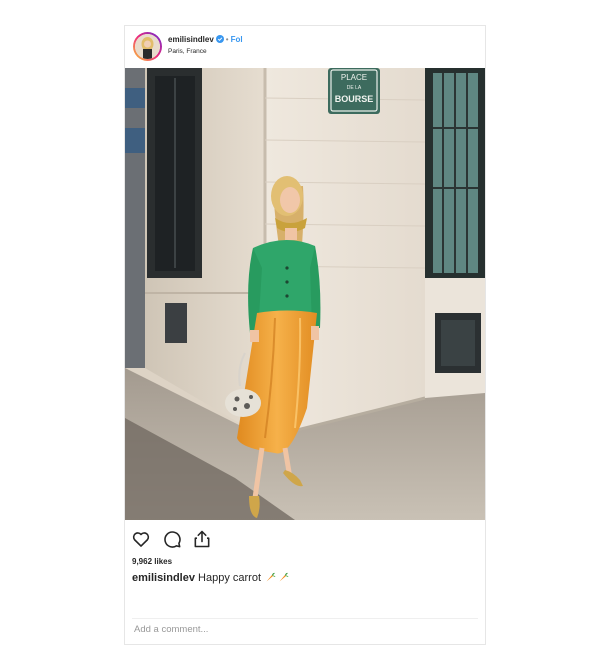 The height and width of the screenshot is (670, 610). Describe the element at coordinates (354, 77) in the screenshot. I see `street-sign-line-1: PLACE` at that location.